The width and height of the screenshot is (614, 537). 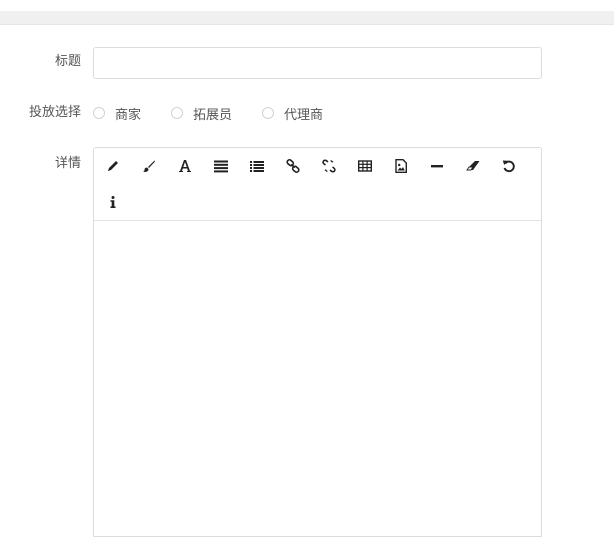 What do you see at coordinates (113, 166) in the screenshot?
I see `pencil-icon` at bounding box center [113, 166].